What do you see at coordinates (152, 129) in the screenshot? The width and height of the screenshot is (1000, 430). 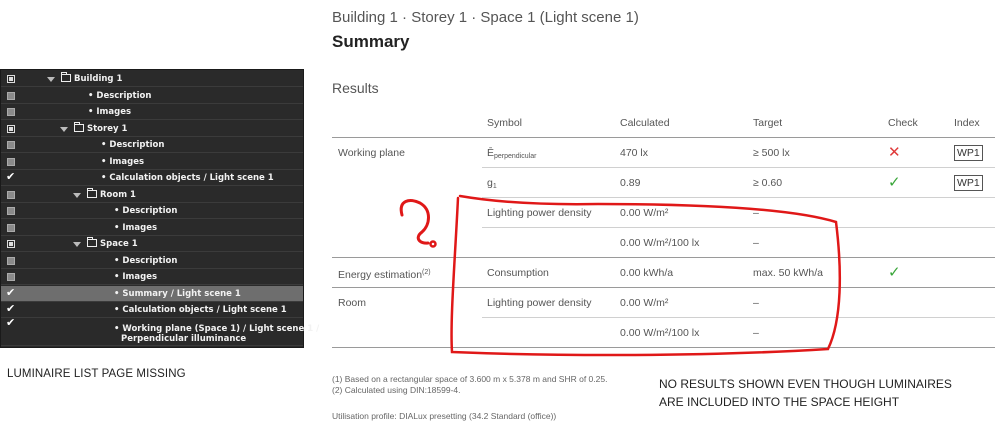 I see `tree-item: Storey 1` at bounding box center [152, 129].